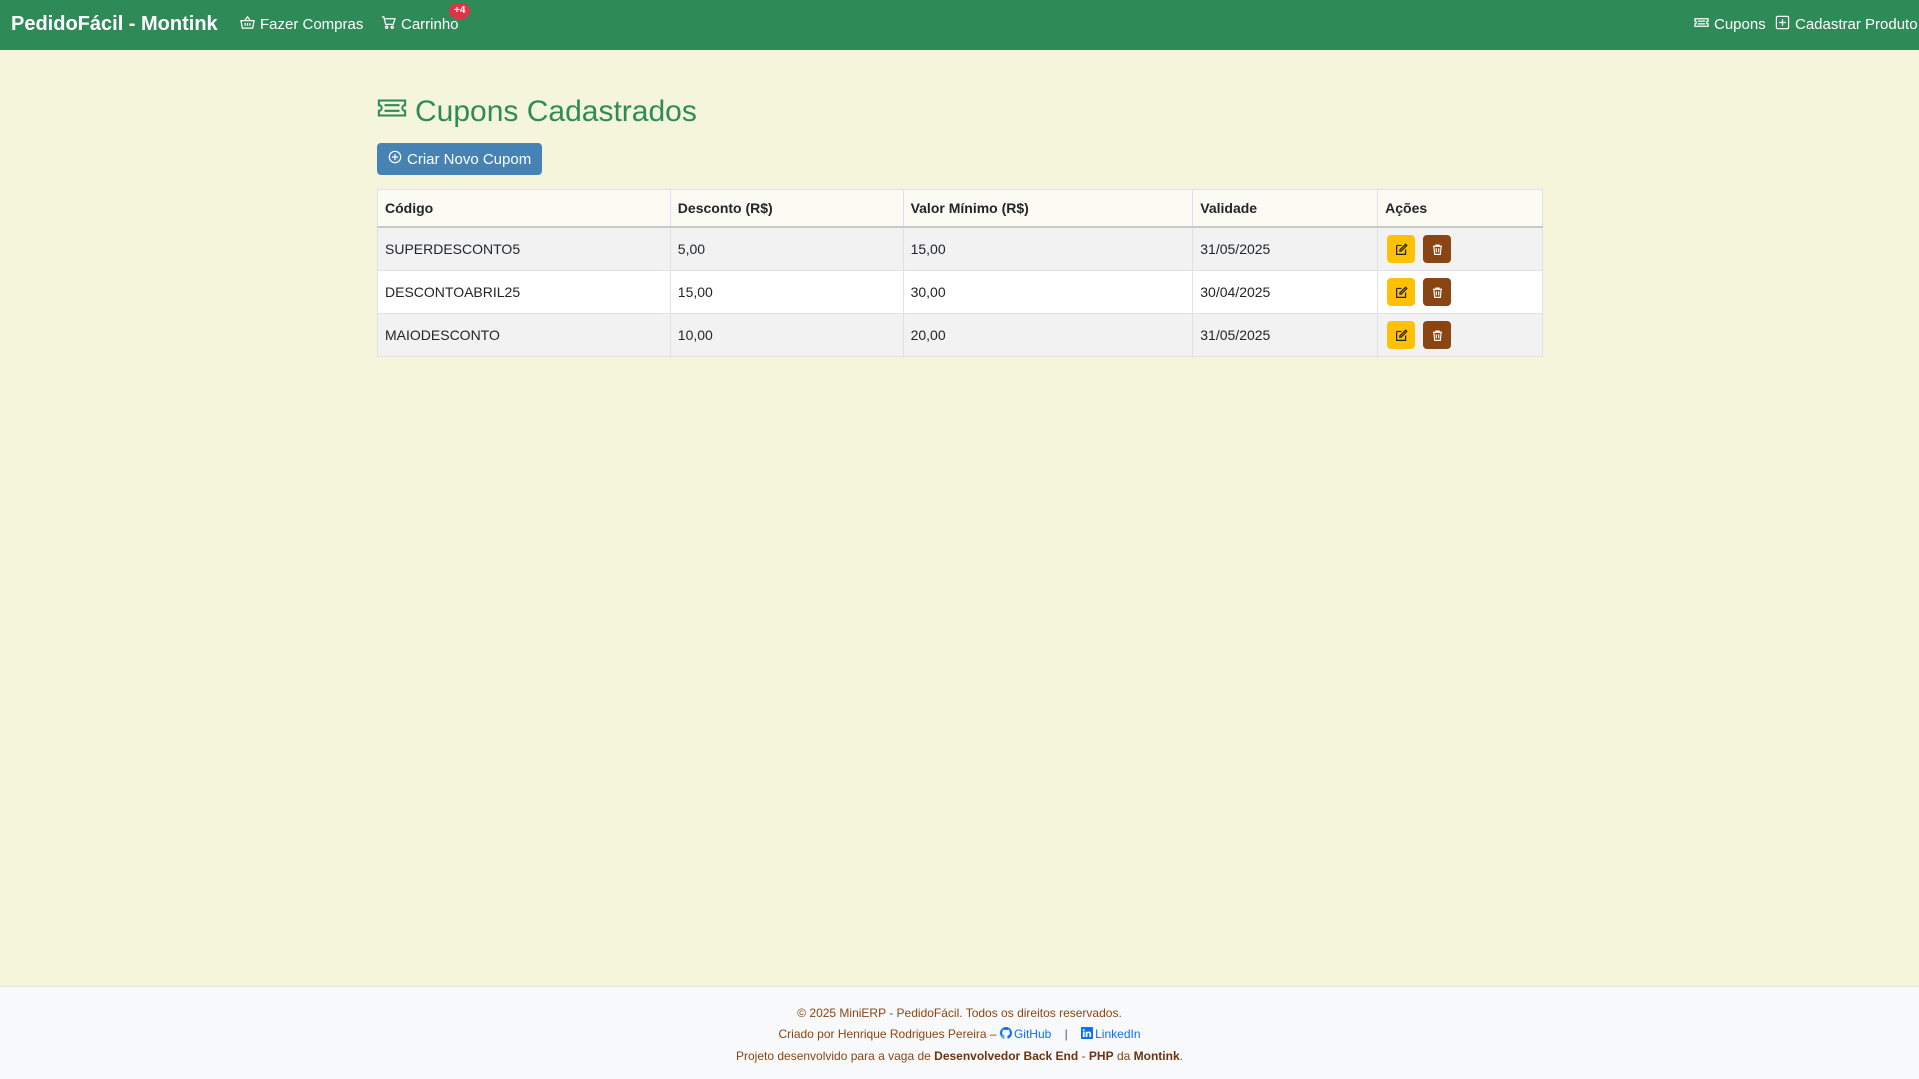 This screenshot has height=1079, width=1919. I want to click on github-label: GitHub, so click(1032, 1034).